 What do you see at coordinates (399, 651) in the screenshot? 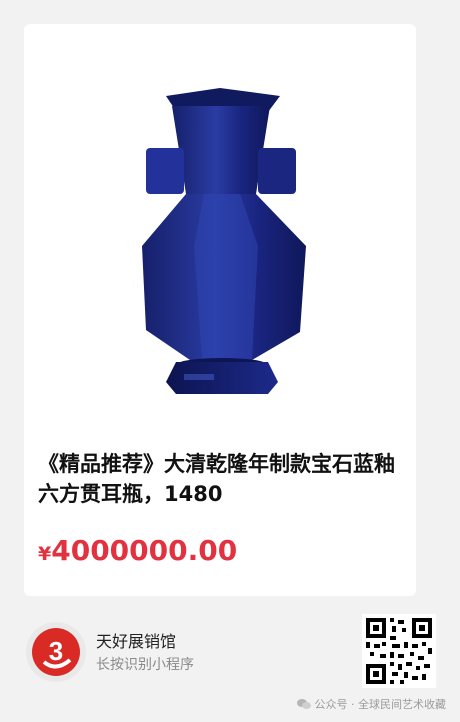
I see `qr-code-icon` at bounding box center [399, 651].